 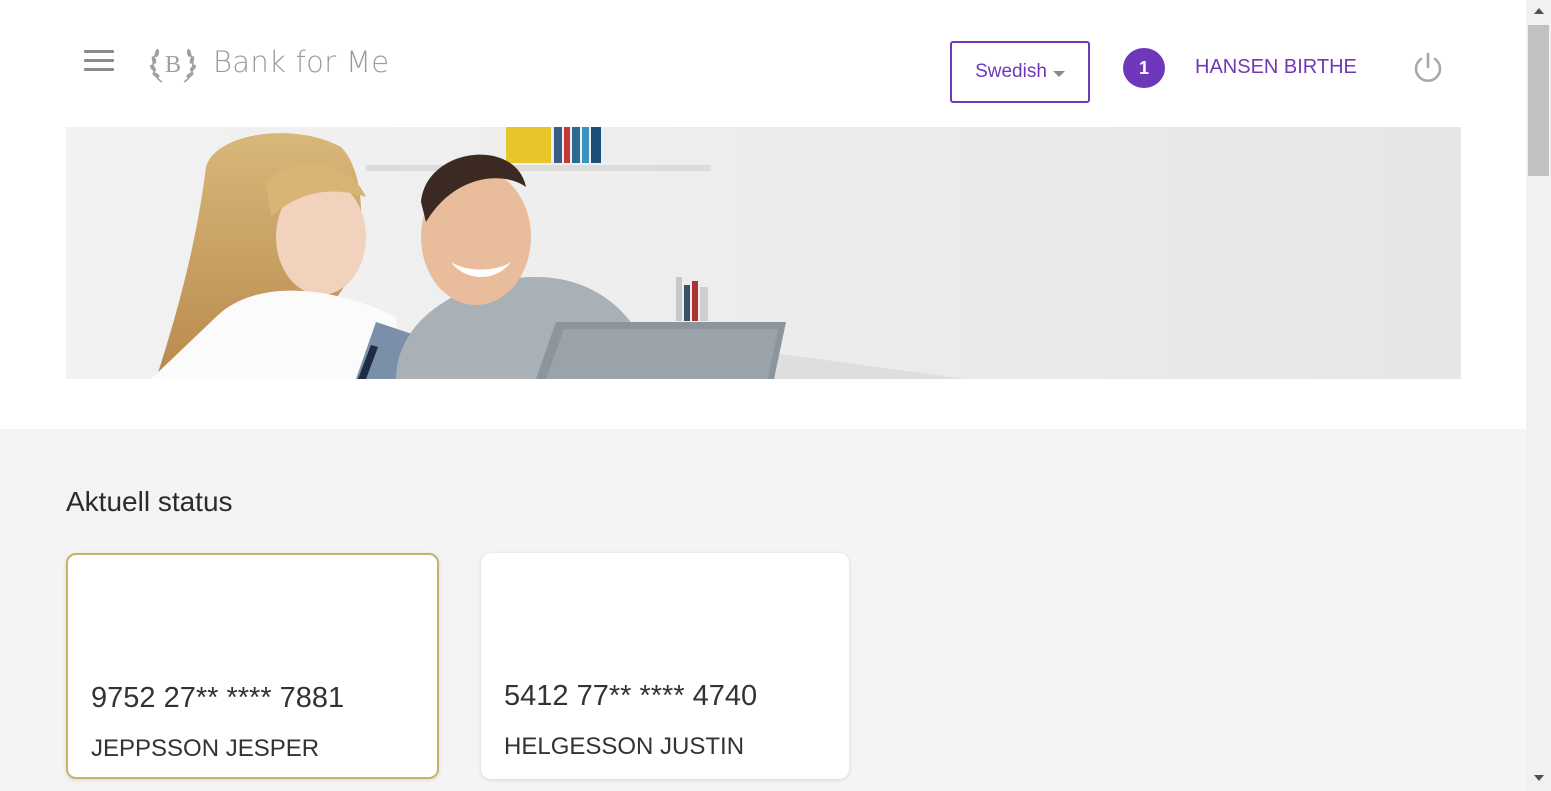 I want to click on card-number: 5412 77** **** 4740, so click(x=631, y=696).